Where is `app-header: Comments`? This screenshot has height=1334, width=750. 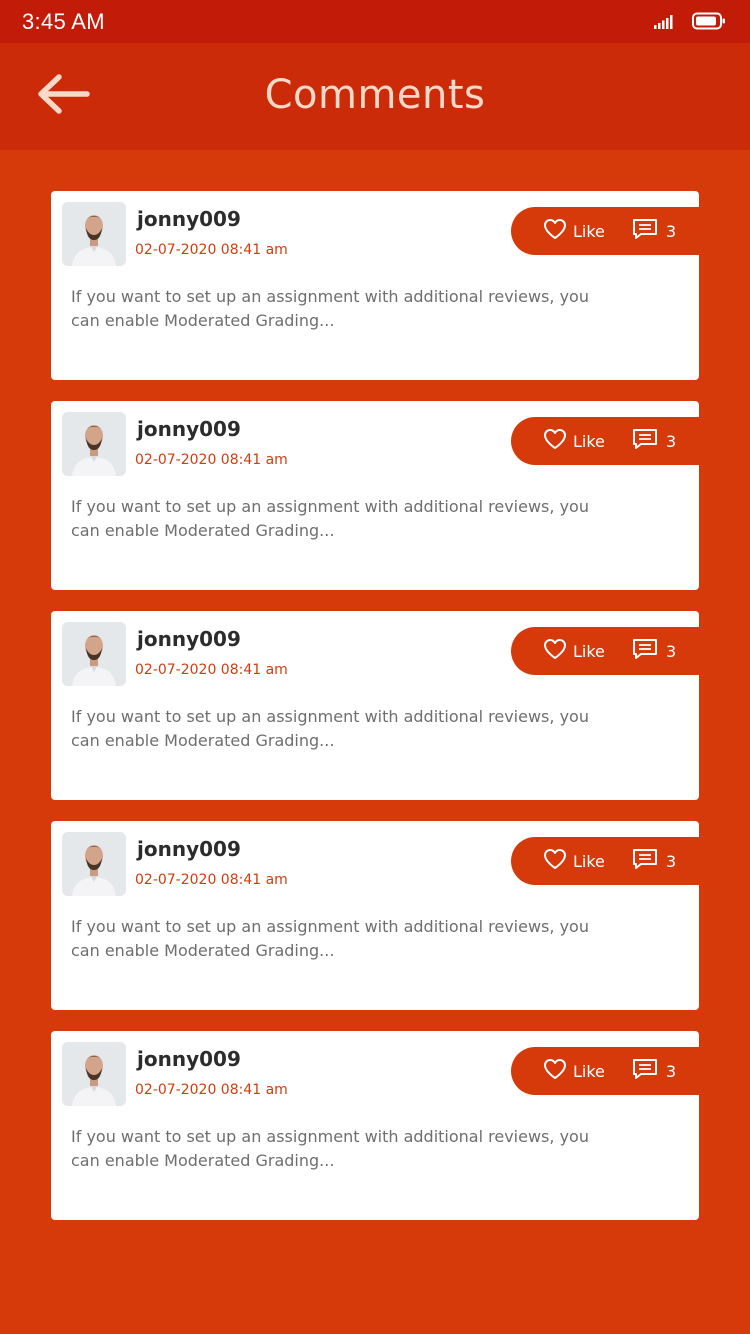 app-header: Comments is located at coordinates (375, 96).